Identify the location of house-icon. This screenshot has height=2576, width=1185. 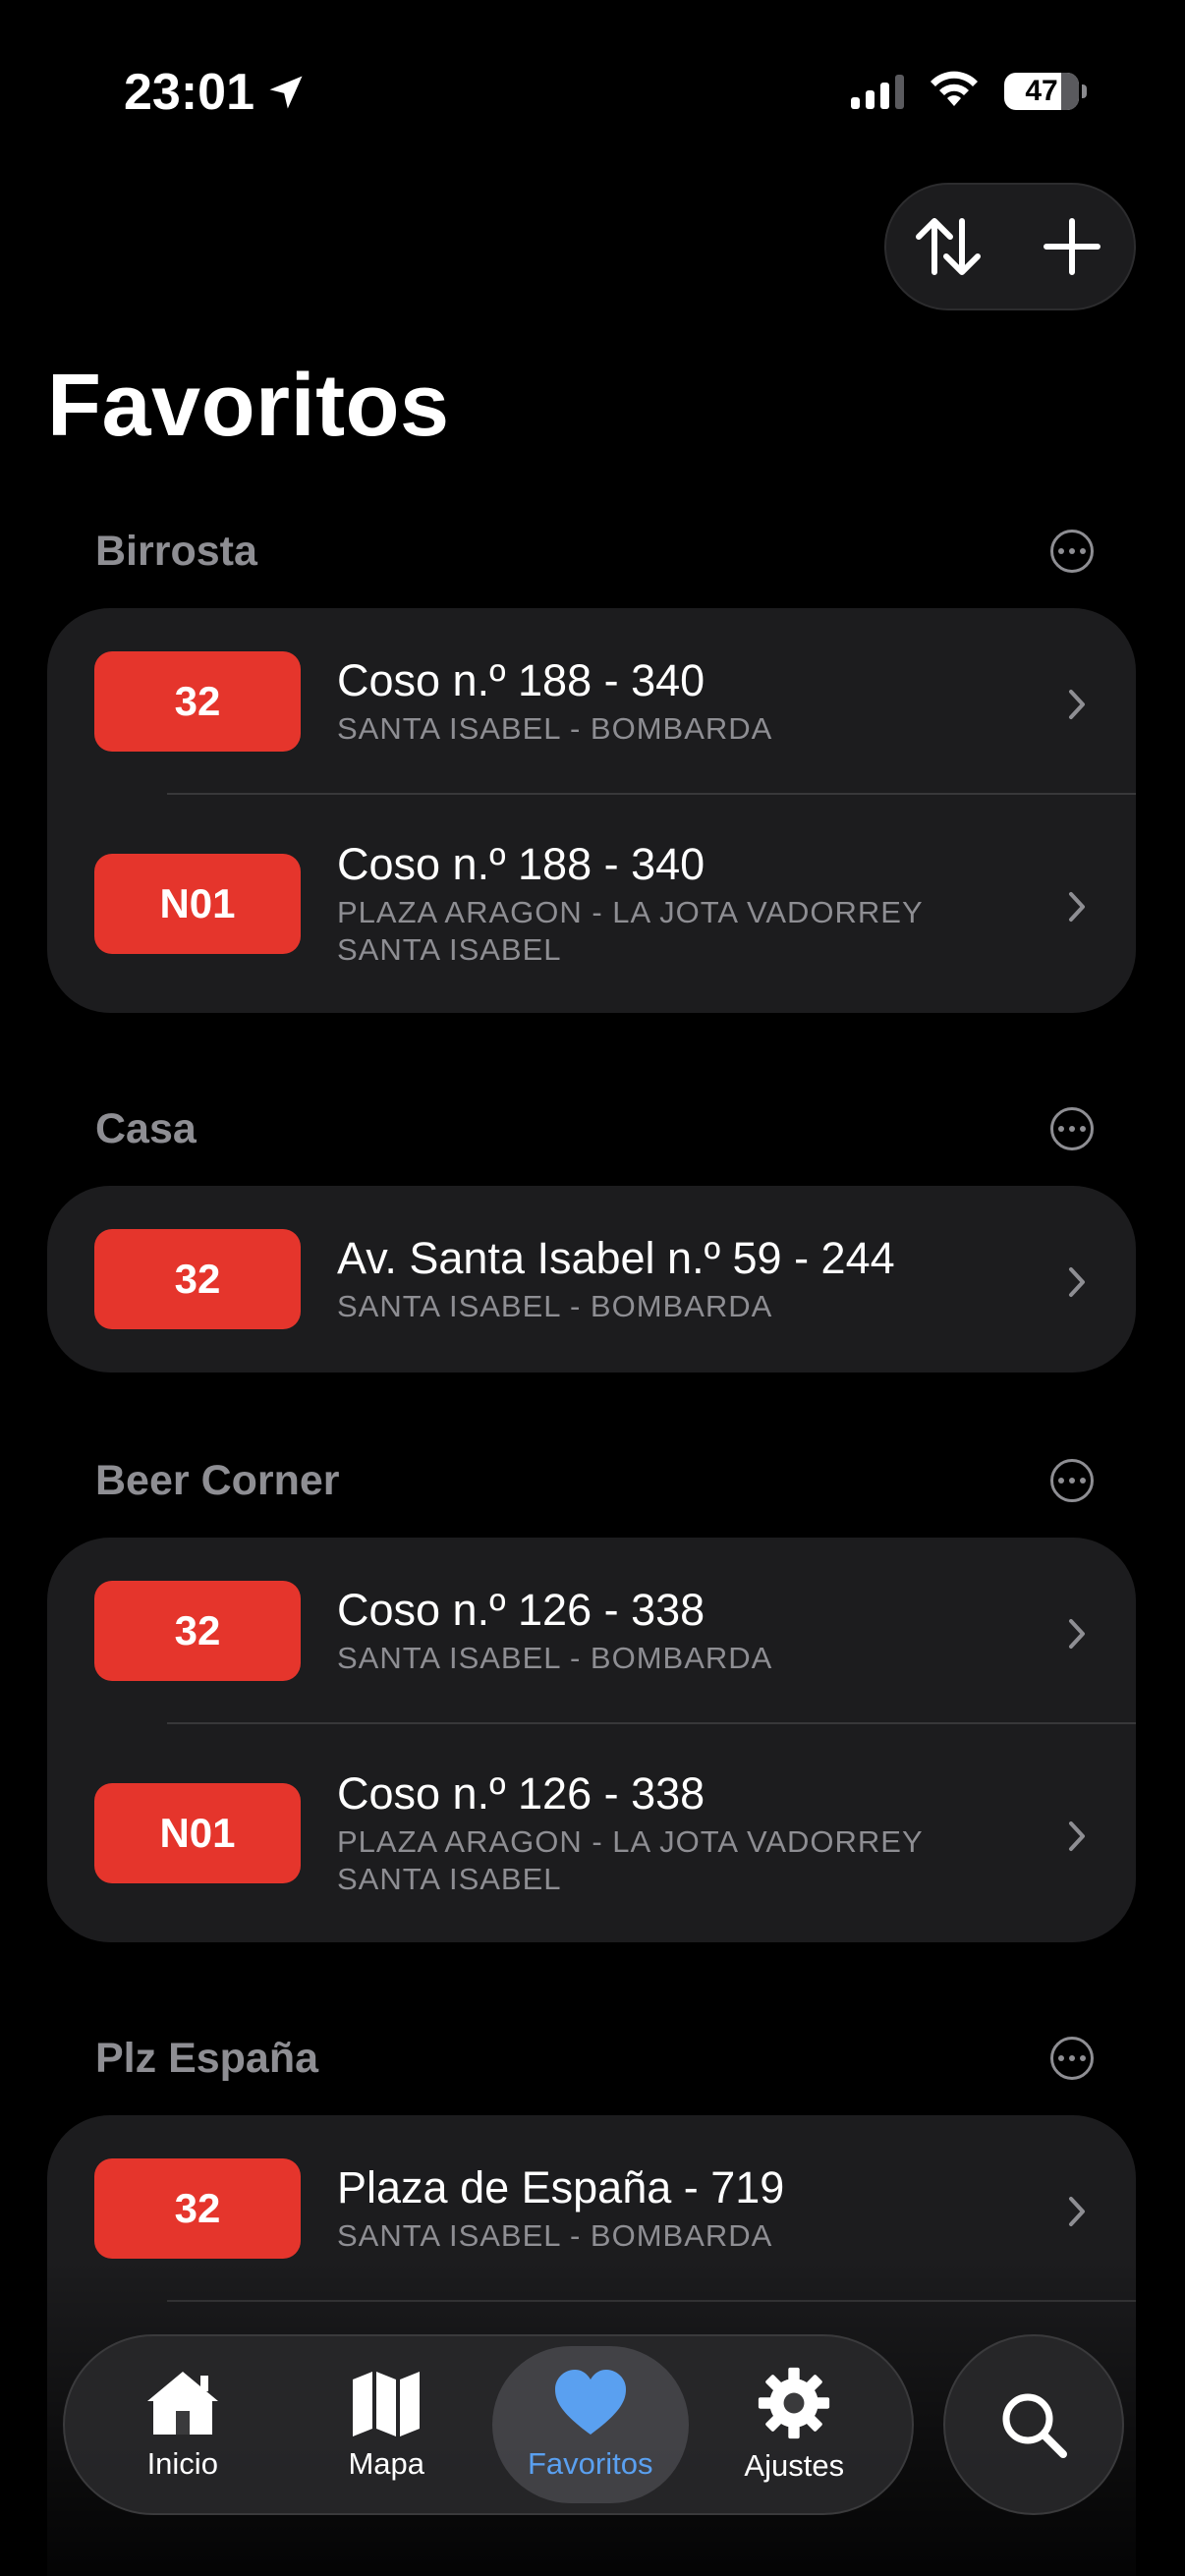
(182, 2403).